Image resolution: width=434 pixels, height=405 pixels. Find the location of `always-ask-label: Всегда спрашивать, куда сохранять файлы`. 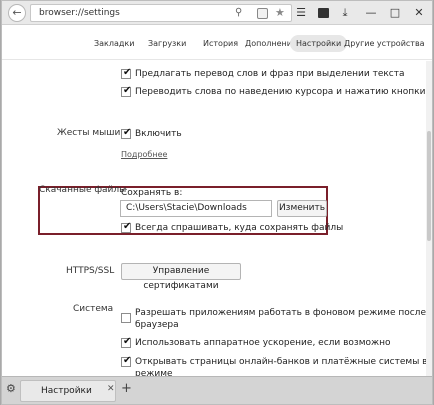

always-ask-label: Всегда спрашивать, куда сохранять файлы is located at coordinates (239, 228).